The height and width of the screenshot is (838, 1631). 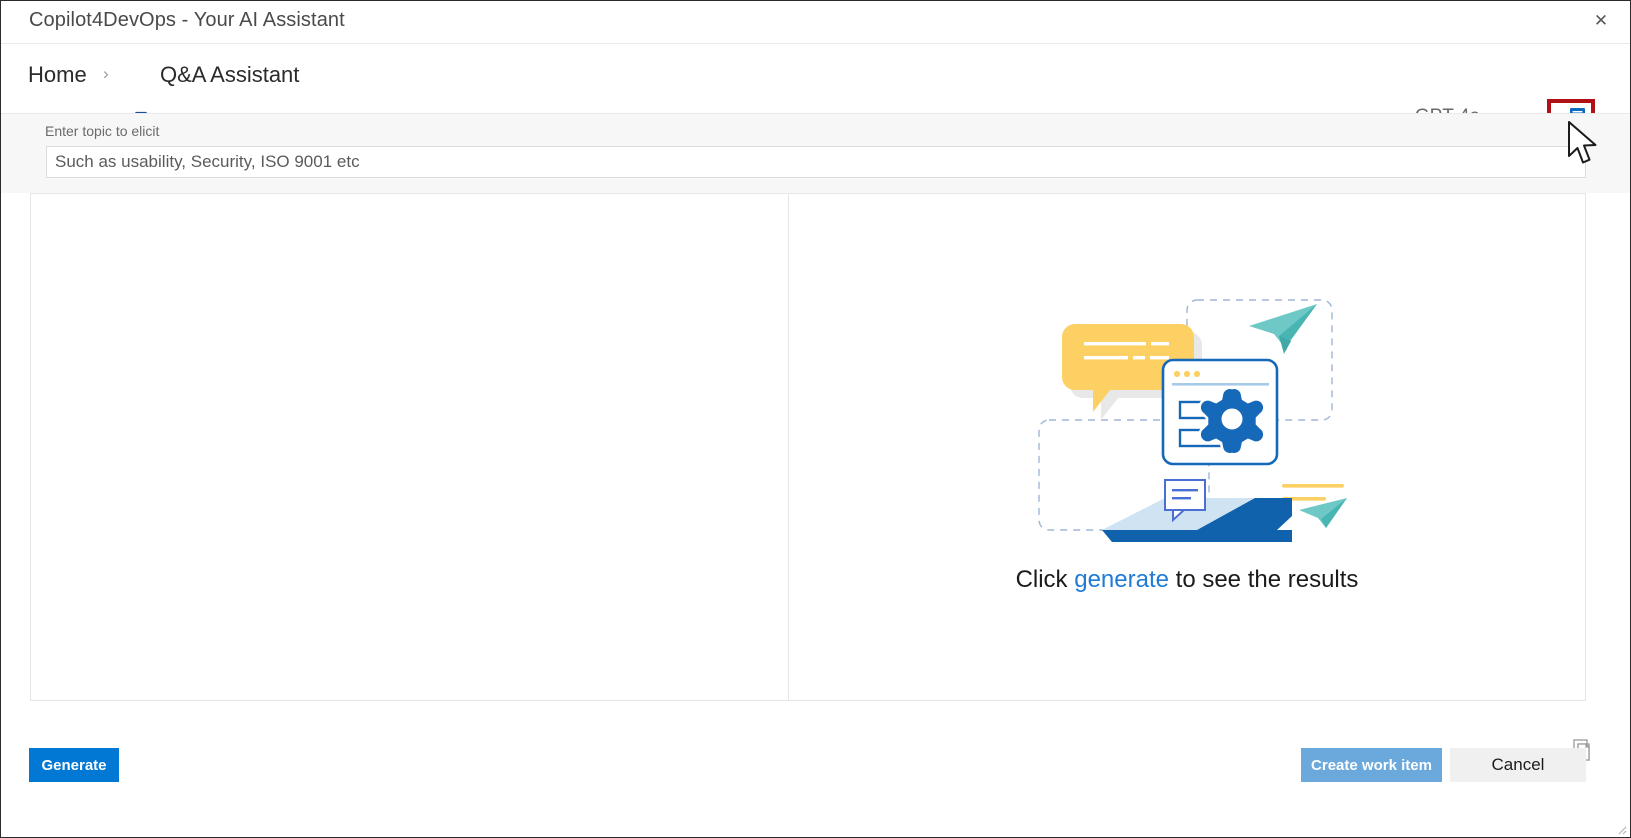 I want to click on topic-input, so click(x=816, y=162).